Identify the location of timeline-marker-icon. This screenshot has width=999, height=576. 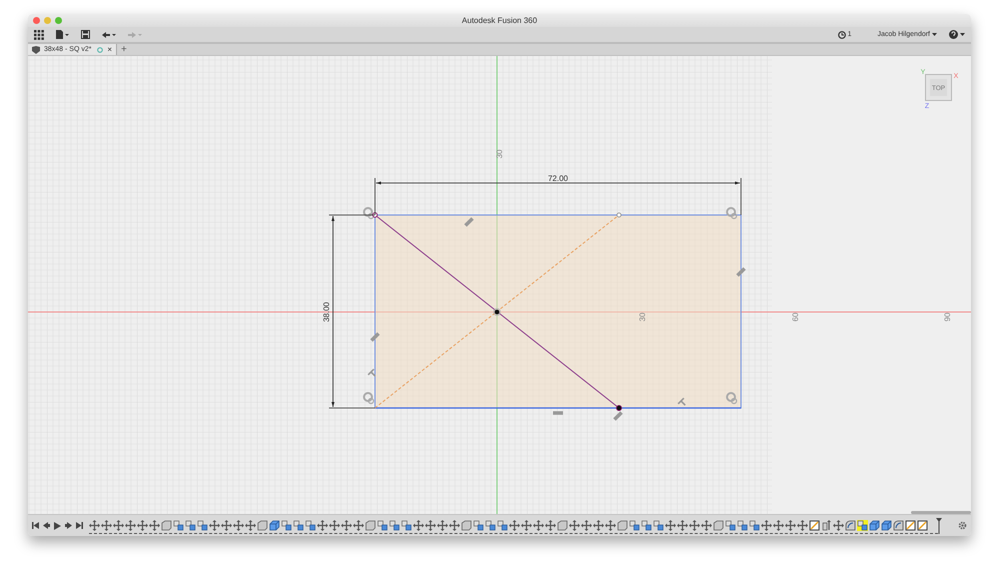
(939, 526).